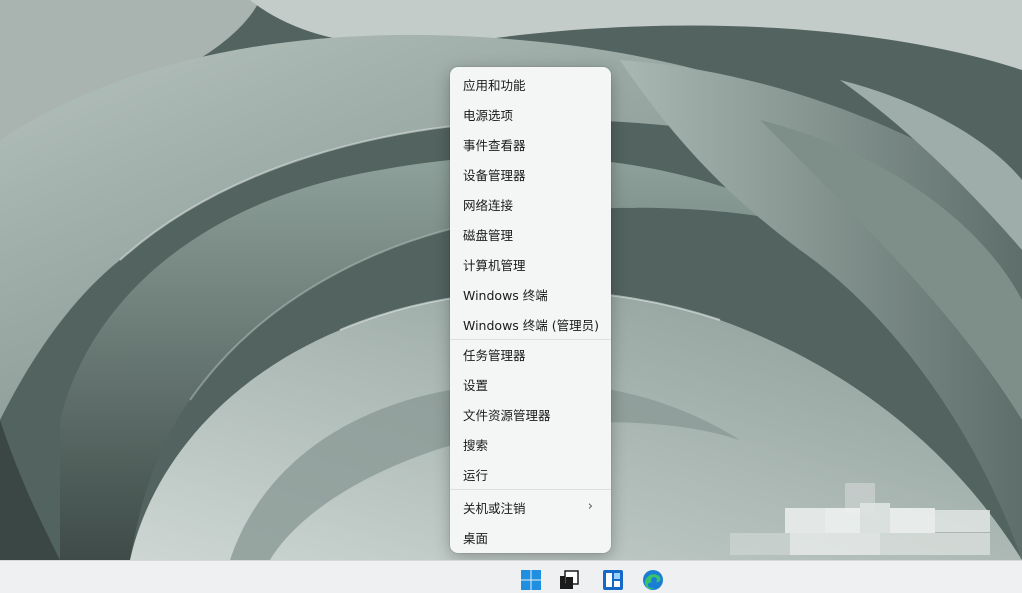  Describe the element at coordinates (507, 415) in the screenshot. I see `menu-item-label: 文件资源管理器` at that location.